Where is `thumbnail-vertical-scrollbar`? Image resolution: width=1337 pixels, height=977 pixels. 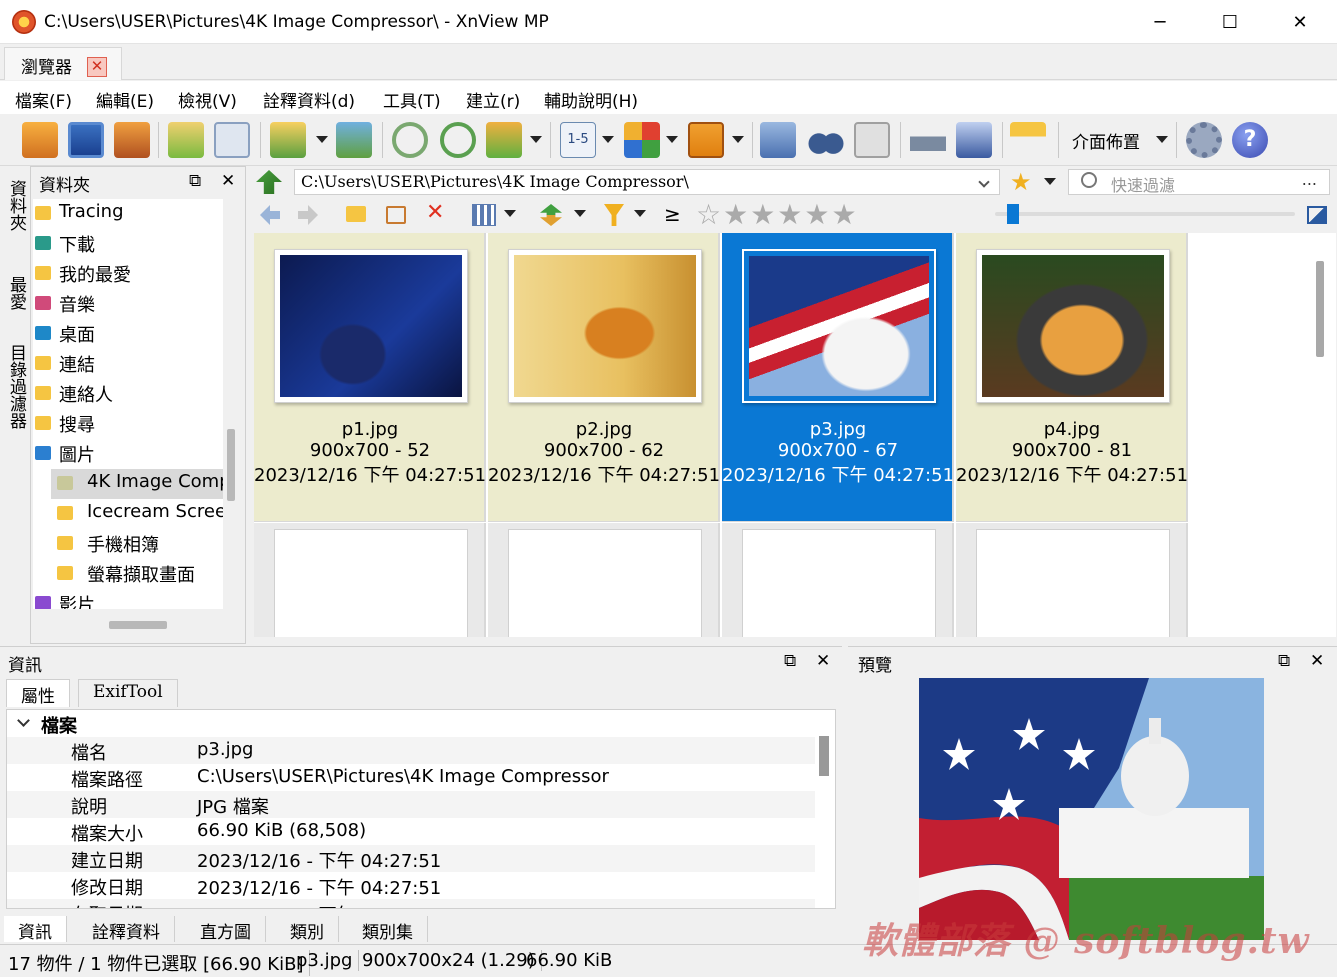
thumbnail-vertical-scrollbar is located at coordinates (1320, 309).